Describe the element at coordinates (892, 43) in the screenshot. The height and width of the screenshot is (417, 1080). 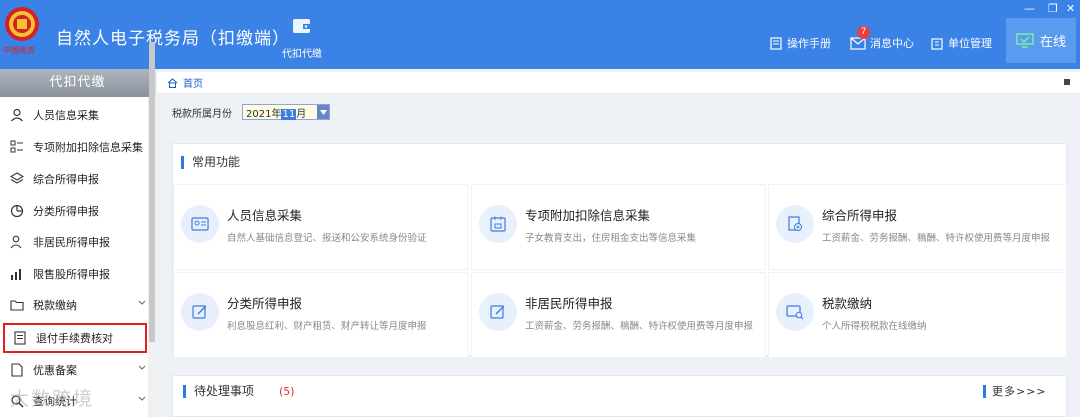
I see `messages-label: 消息中心` at that location.